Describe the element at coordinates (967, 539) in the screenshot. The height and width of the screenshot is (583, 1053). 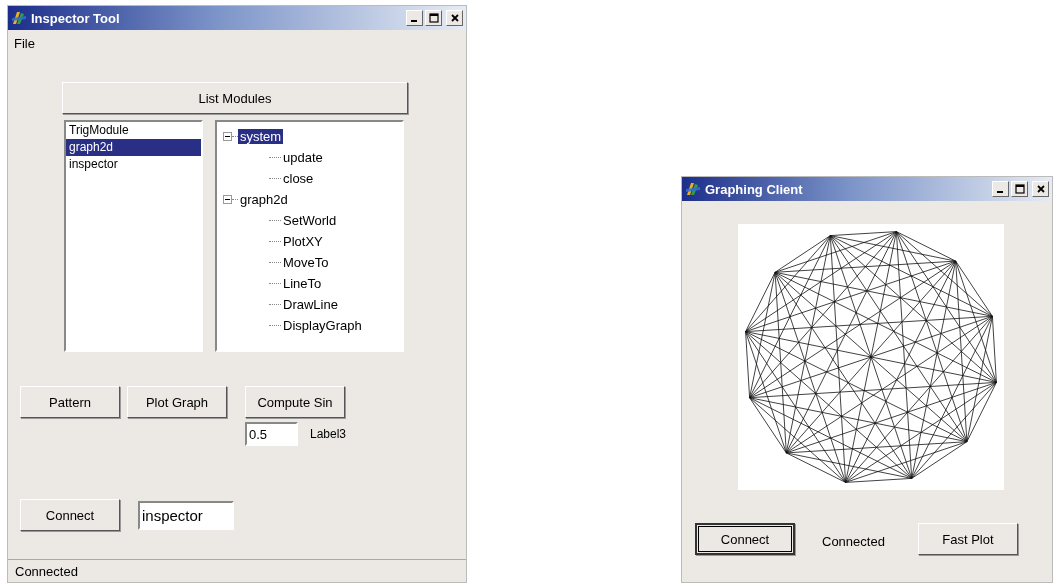
I see `fast-plot-button: Fast Plot` at that location.